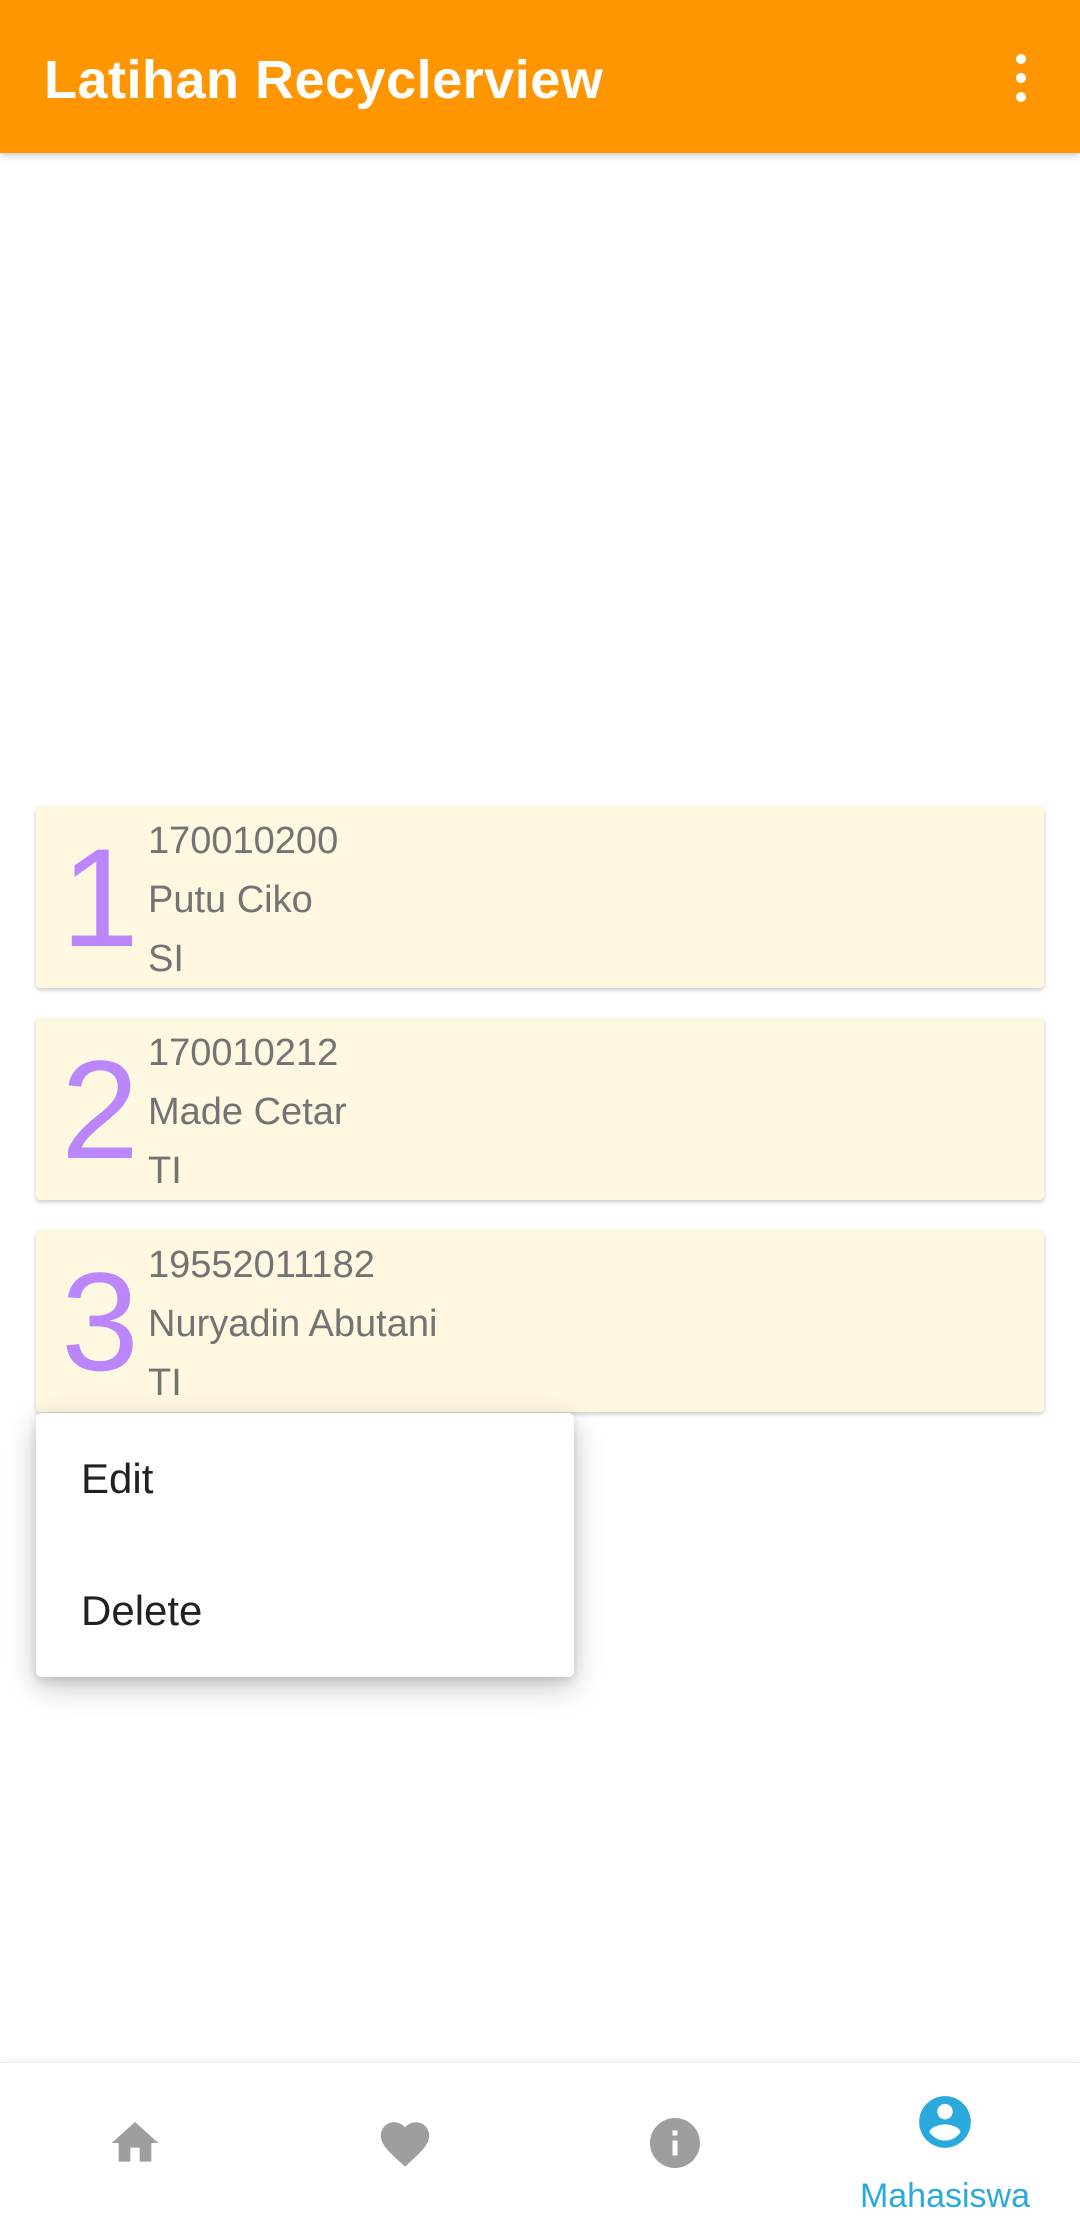 The image size is (1080, 2221). What do you see at coordinates (247, 1112) in the screenshot?
I see `student-name: Made Cetar` at bounding box center [247, 1112].